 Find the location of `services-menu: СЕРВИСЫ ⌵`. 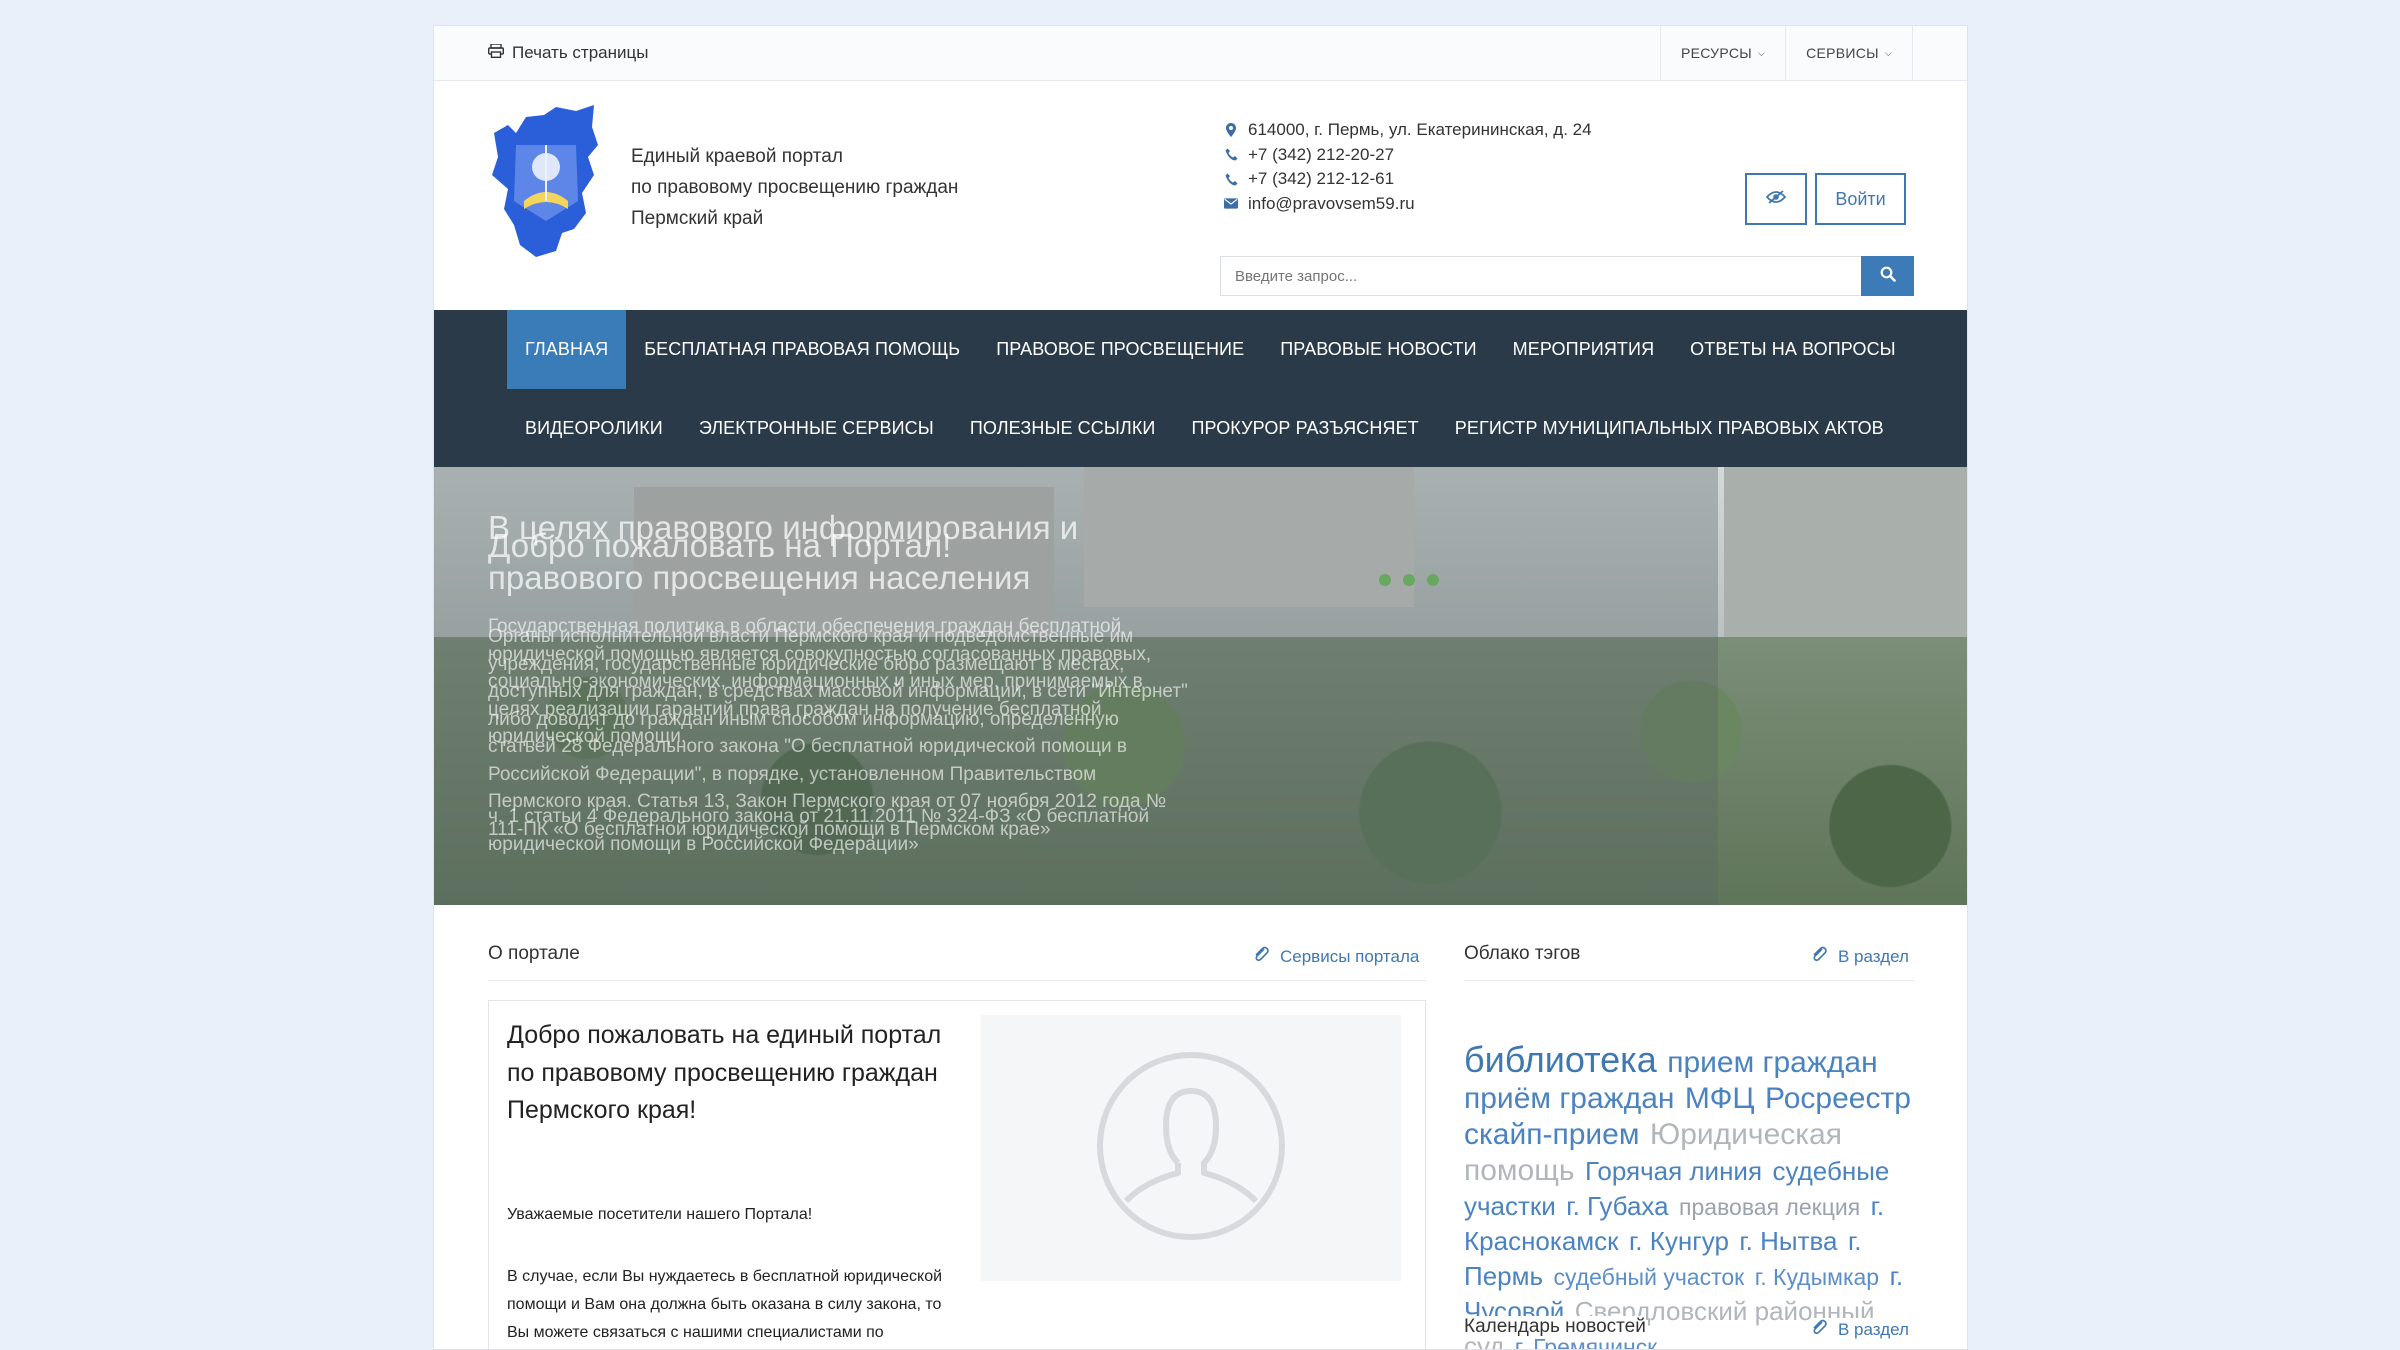

services-menu: СЕРВИСЫ ⌵ is located at coordinates (1849, 53).